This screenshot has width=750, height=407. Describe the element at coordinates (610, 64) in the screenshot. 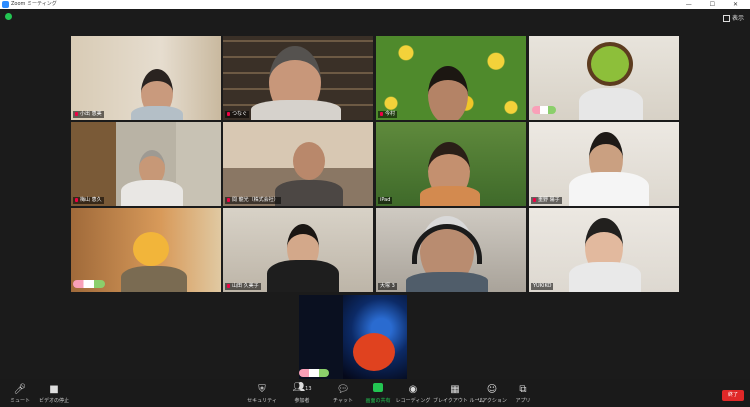

I see `kiwi-face-filter` at that location.